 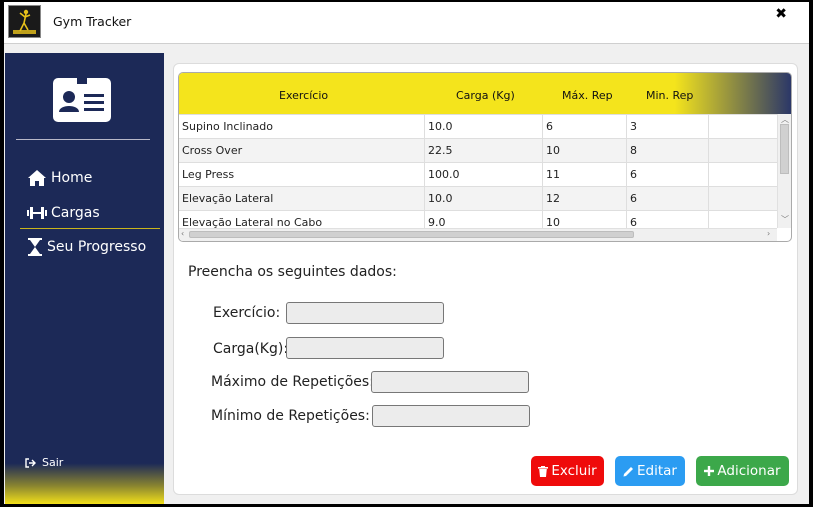 I want to click on id-card-icon, so click(x=82, y=102).